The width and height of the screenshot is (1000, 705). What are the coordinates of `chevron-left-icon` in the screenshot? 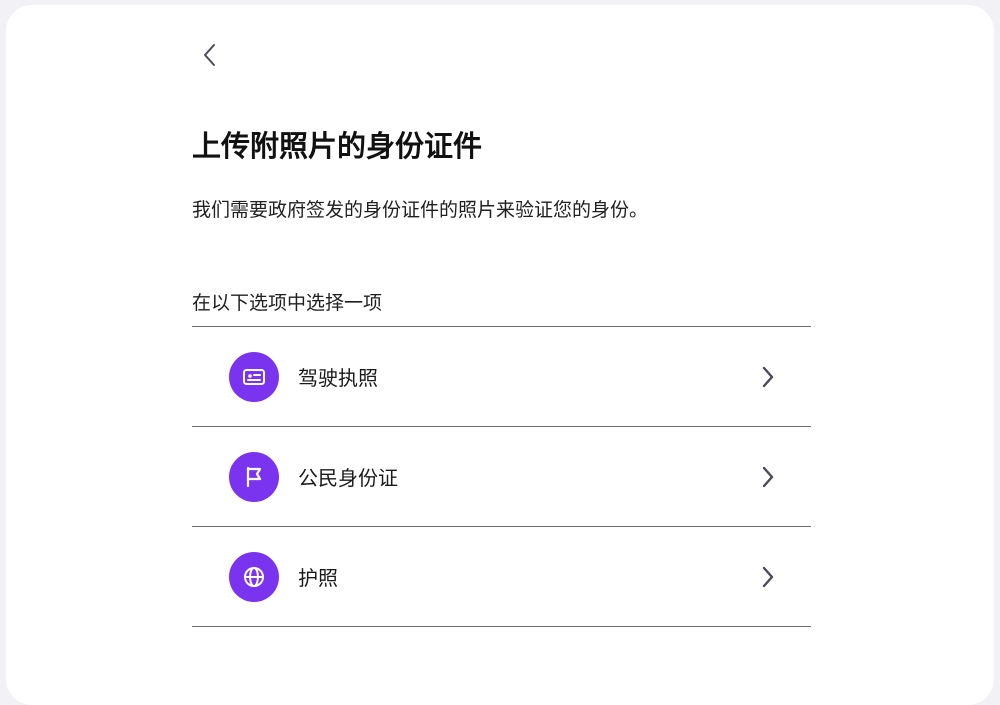 It's located at (209, 55).